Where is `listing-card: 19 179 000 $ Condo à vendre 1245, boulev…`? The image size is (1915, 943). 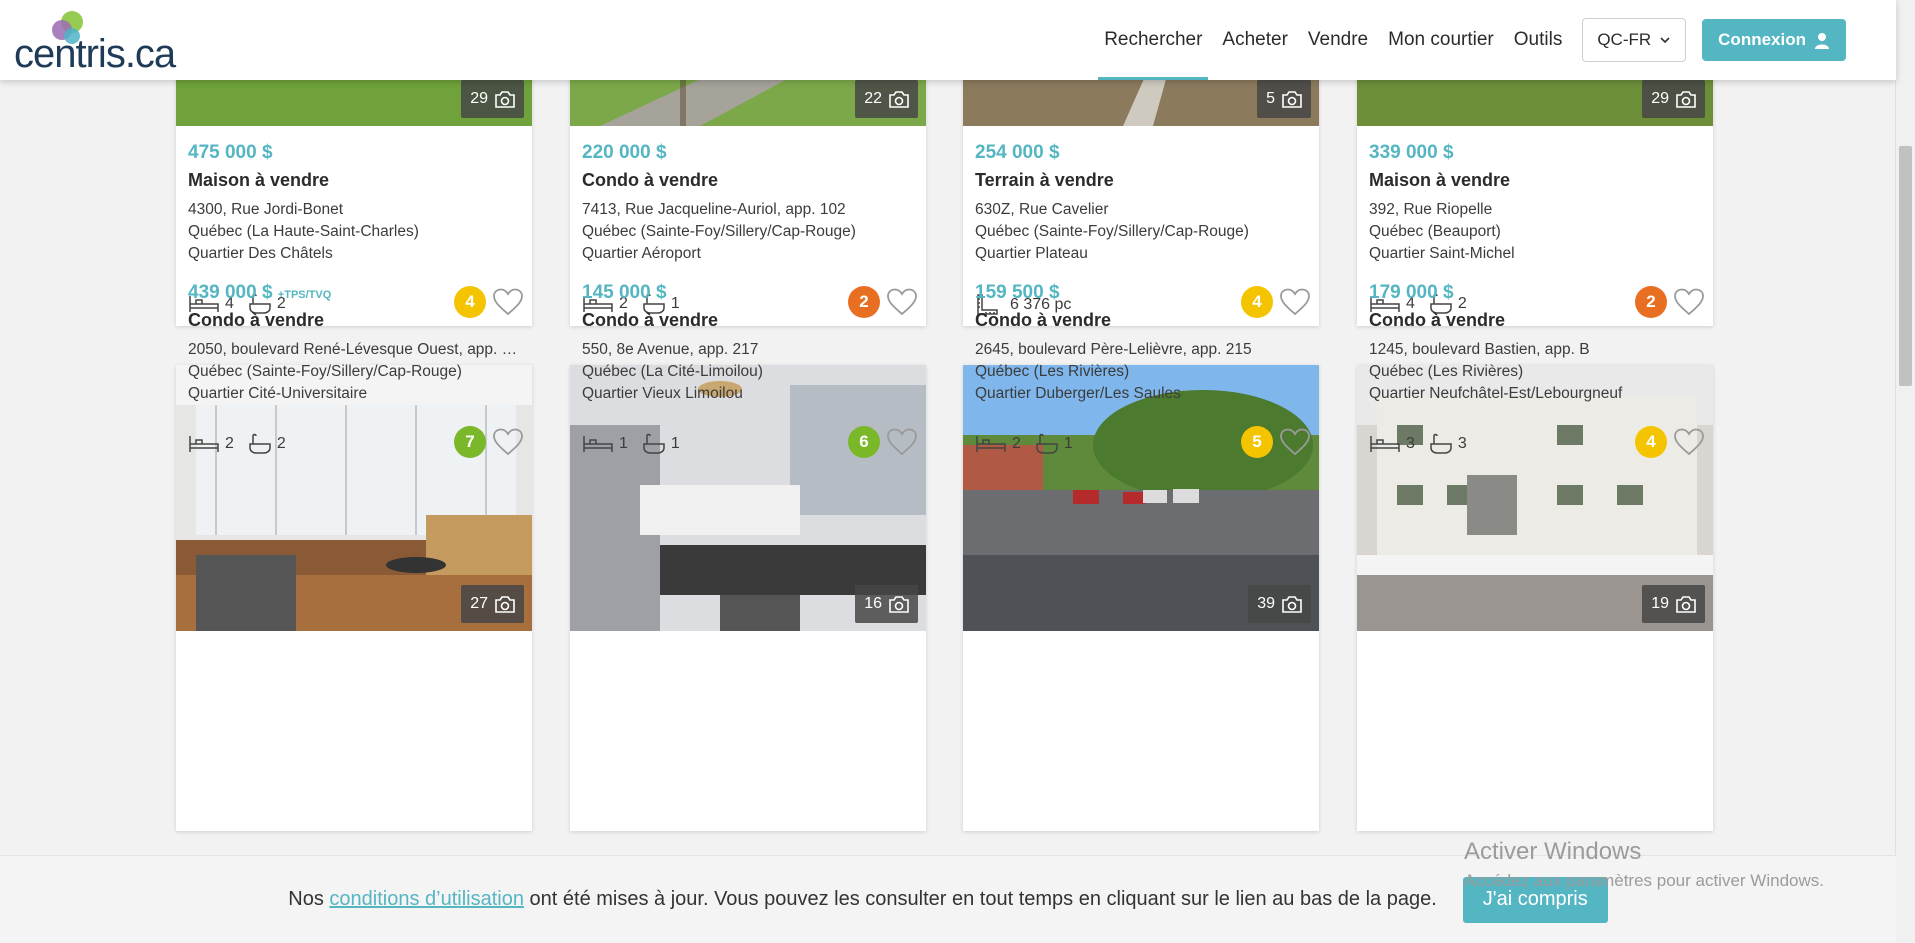 listing-card: 19 179 000 $ Condo à vendre 1245, boulev… is located at coordinates (1535, 556).